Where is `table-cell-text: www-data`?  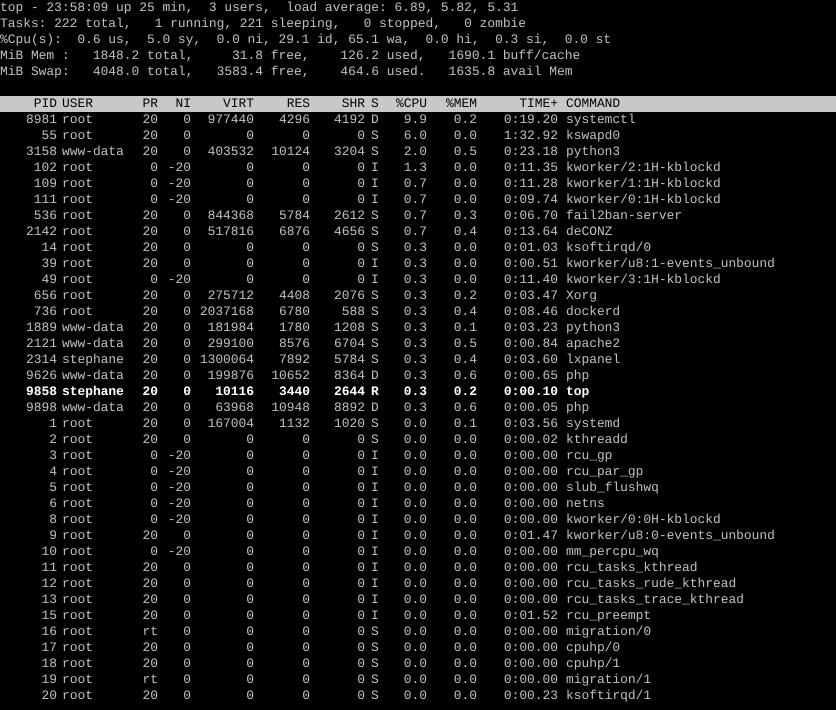 table-cell-text: www-data is located at coordinates (92, 376).